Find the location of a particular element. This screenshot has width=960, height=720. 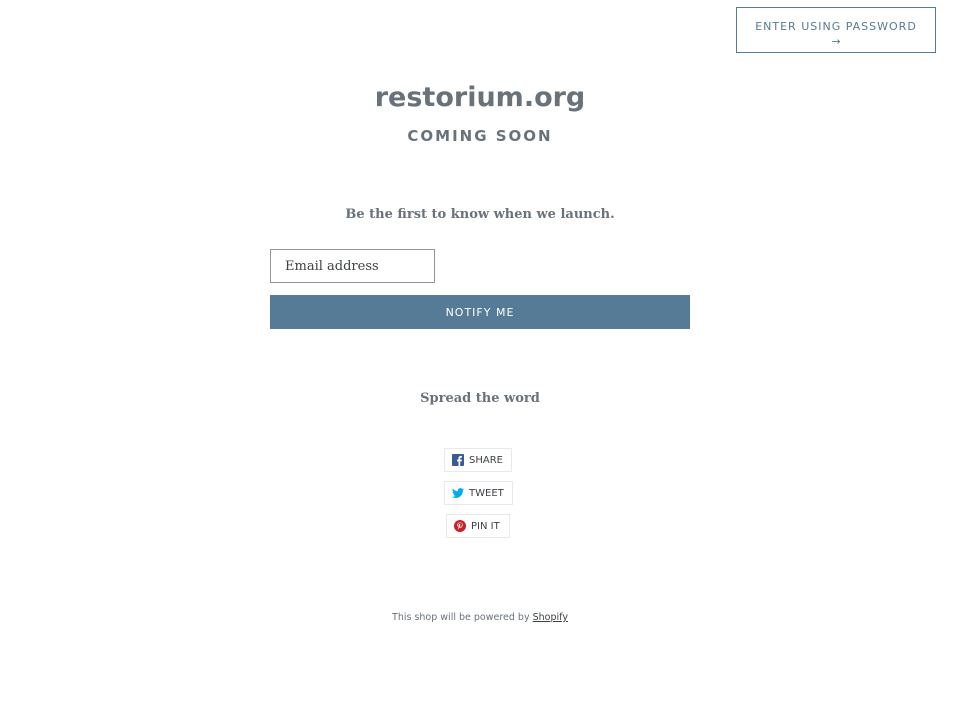

facebook-icon is located at coordinates (458, 460).